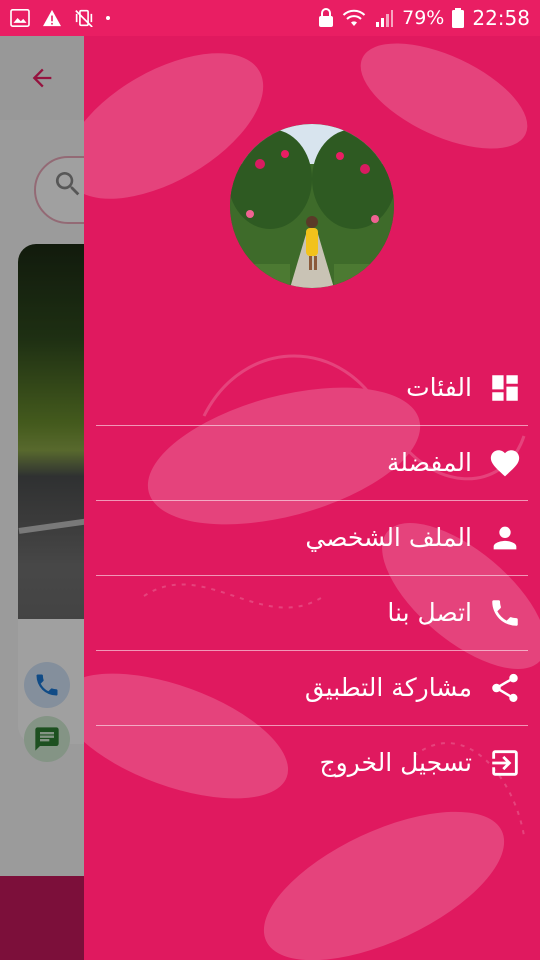  Describe the element at coordinates (505, 538) in the screenshot. I see `person-icon` at that location.